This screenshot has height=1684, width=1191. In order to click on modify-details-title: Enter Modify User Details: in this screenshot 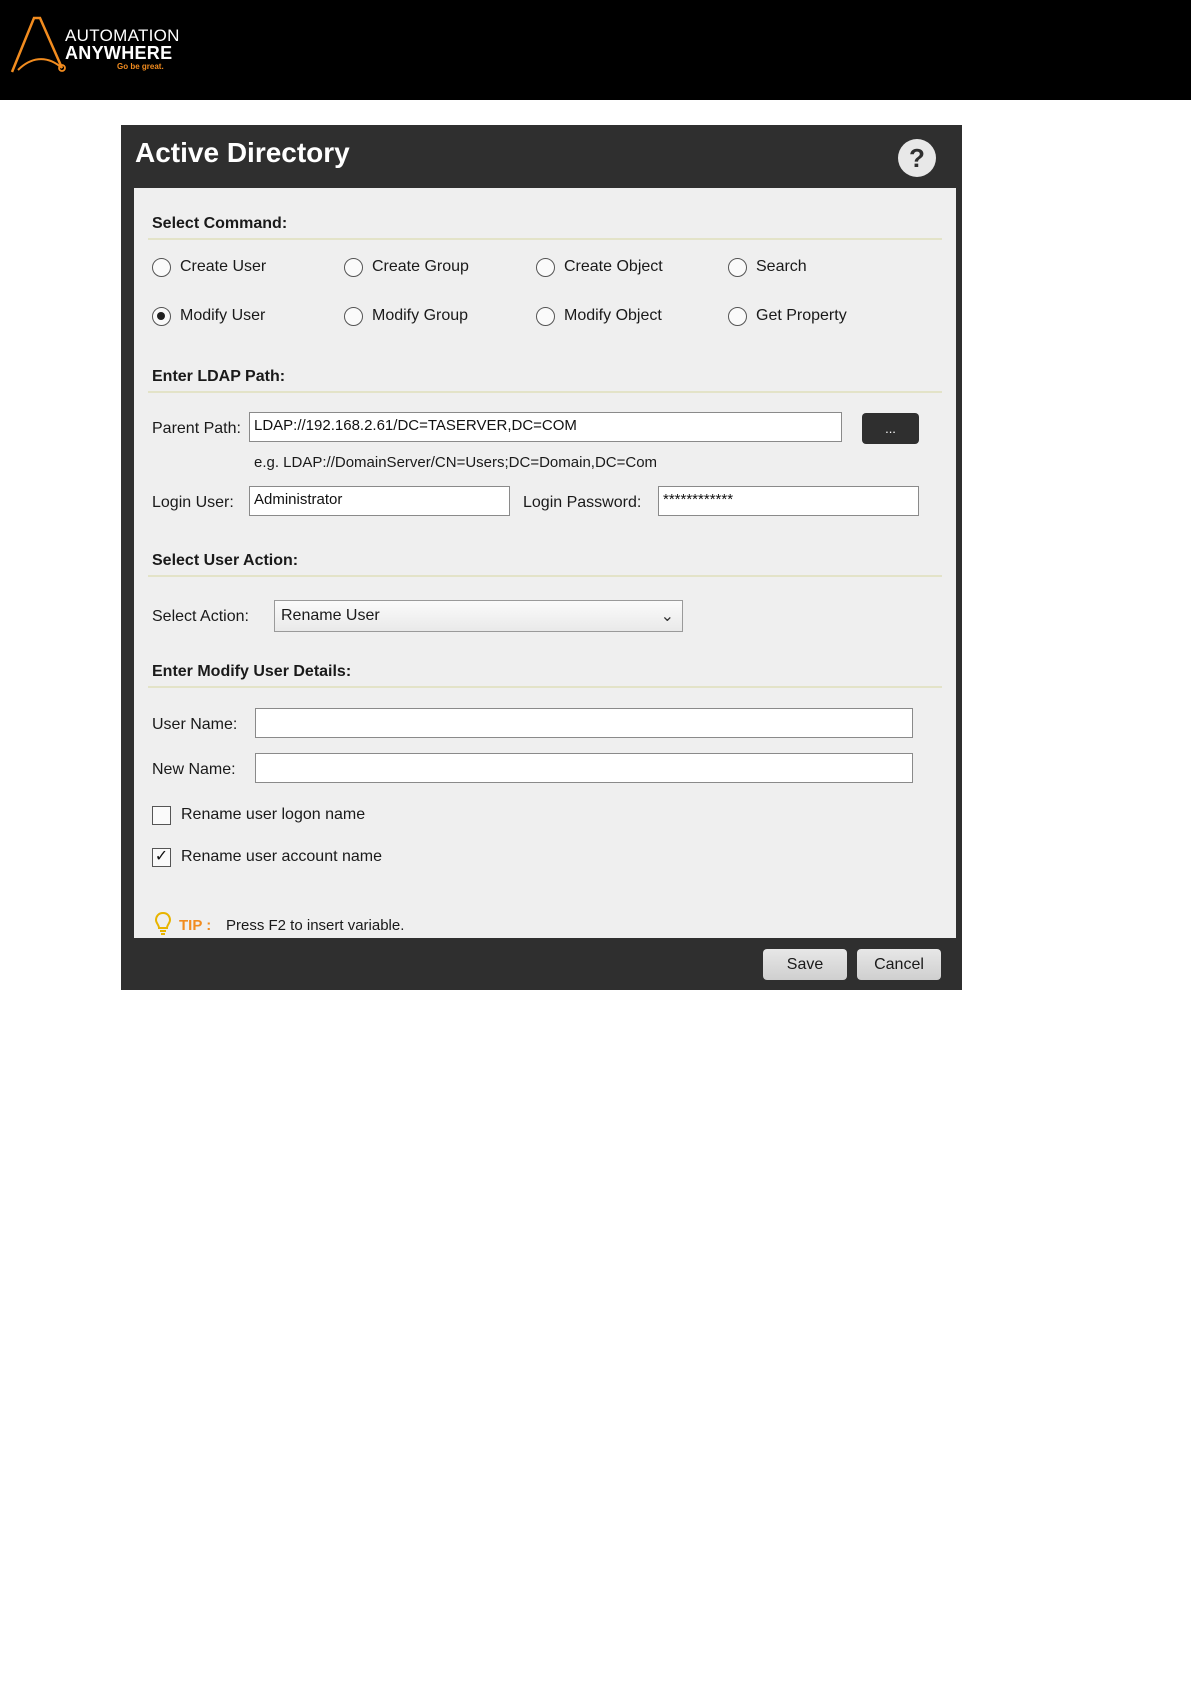, I will do `click(252, 671)`.